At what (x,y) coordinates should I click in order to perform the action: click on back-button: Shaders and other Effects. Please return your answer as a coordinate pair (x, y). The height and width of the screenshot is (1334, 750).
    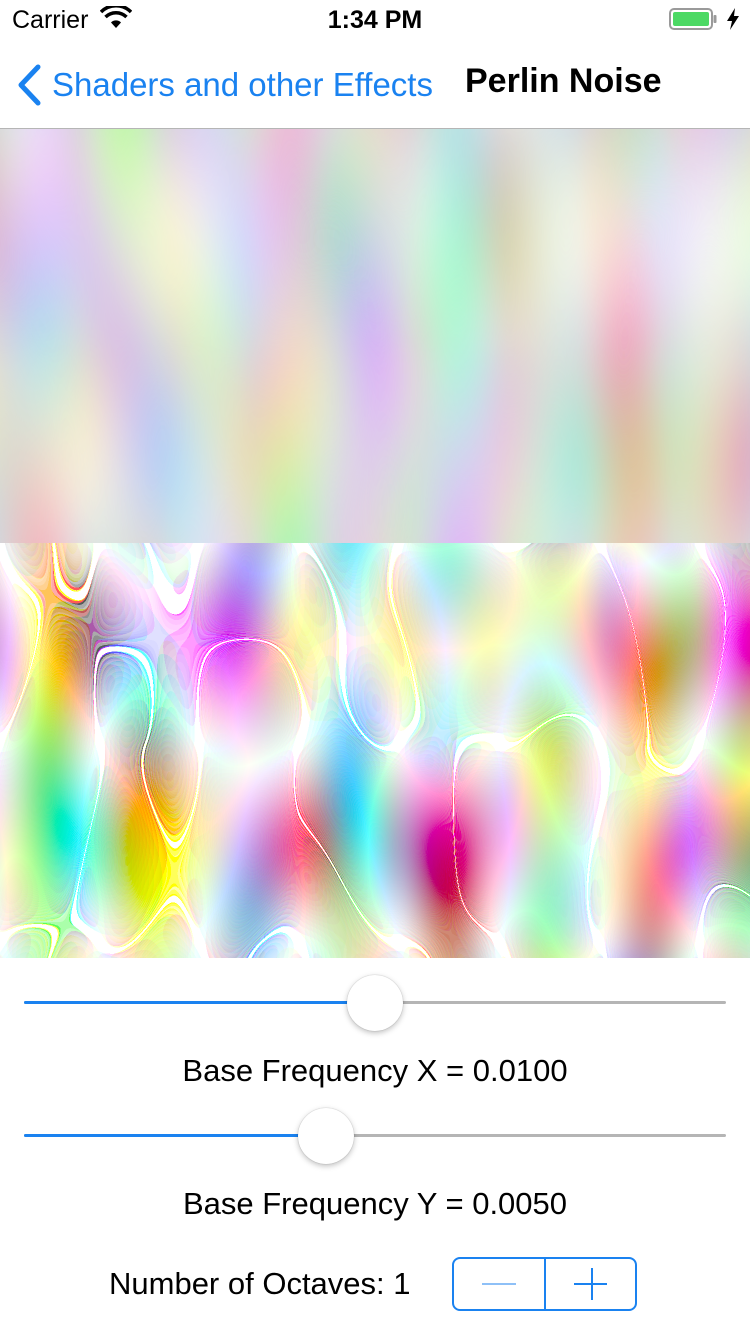
    Looking at the image, I should click on (224, 85).